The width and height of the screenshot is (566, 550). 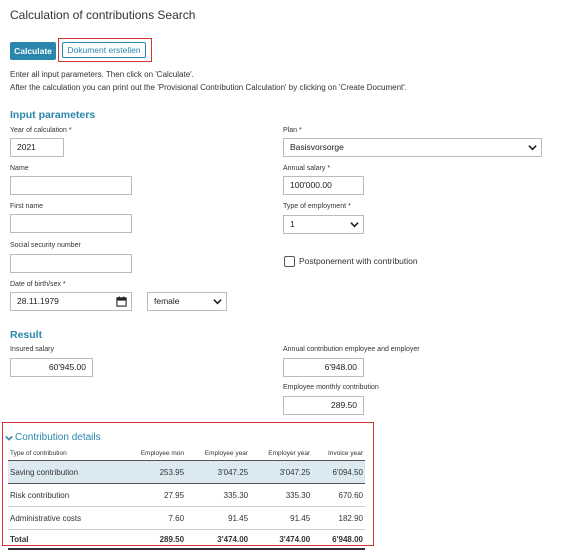 What do you see at coordinates (154, 472) in the screenshot?
I see `table-cell: 253.95` at bounding box center [154, 472].